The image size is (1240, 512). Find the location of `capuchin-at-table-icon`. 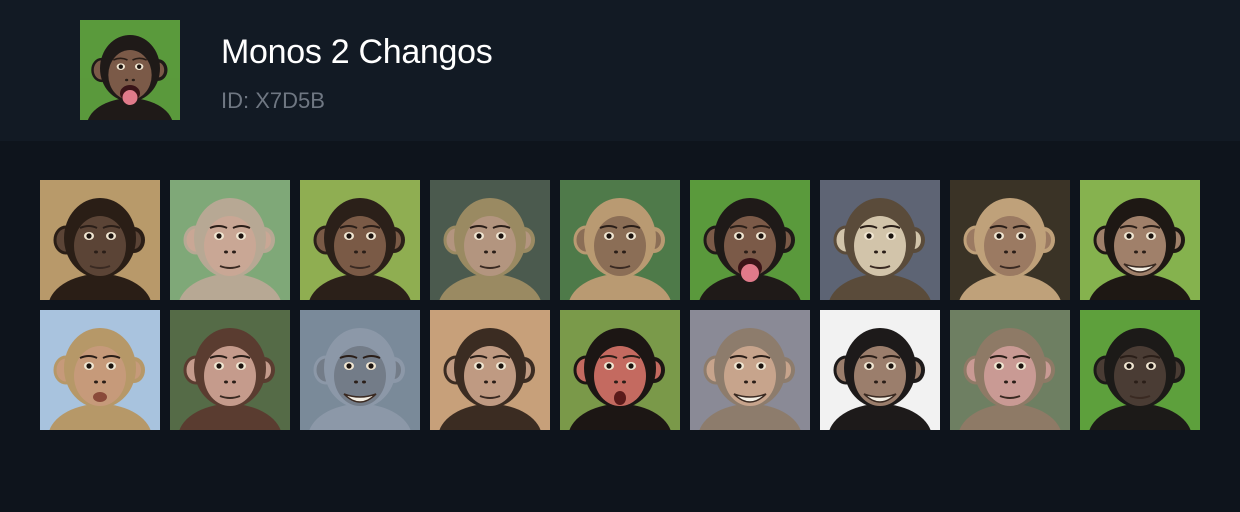

capuchin-at-table-icon is located at coordinates (1010, 240).